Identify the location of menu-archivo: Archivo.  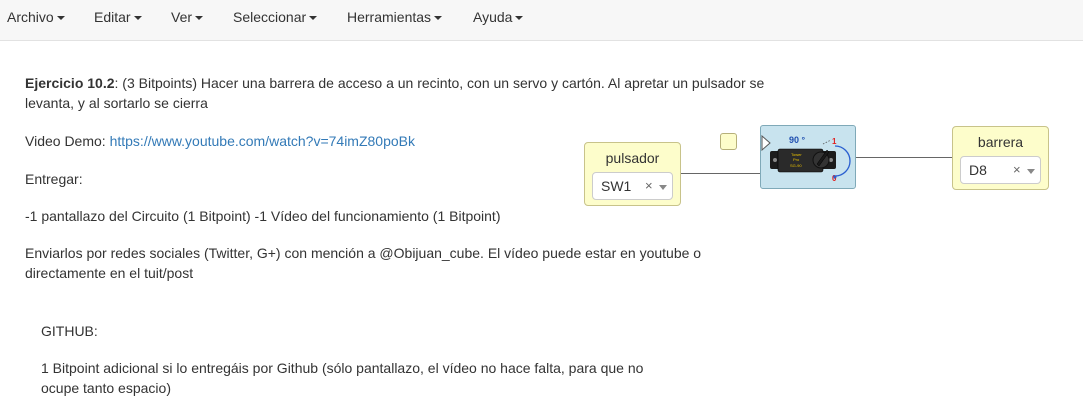
(36, 17).